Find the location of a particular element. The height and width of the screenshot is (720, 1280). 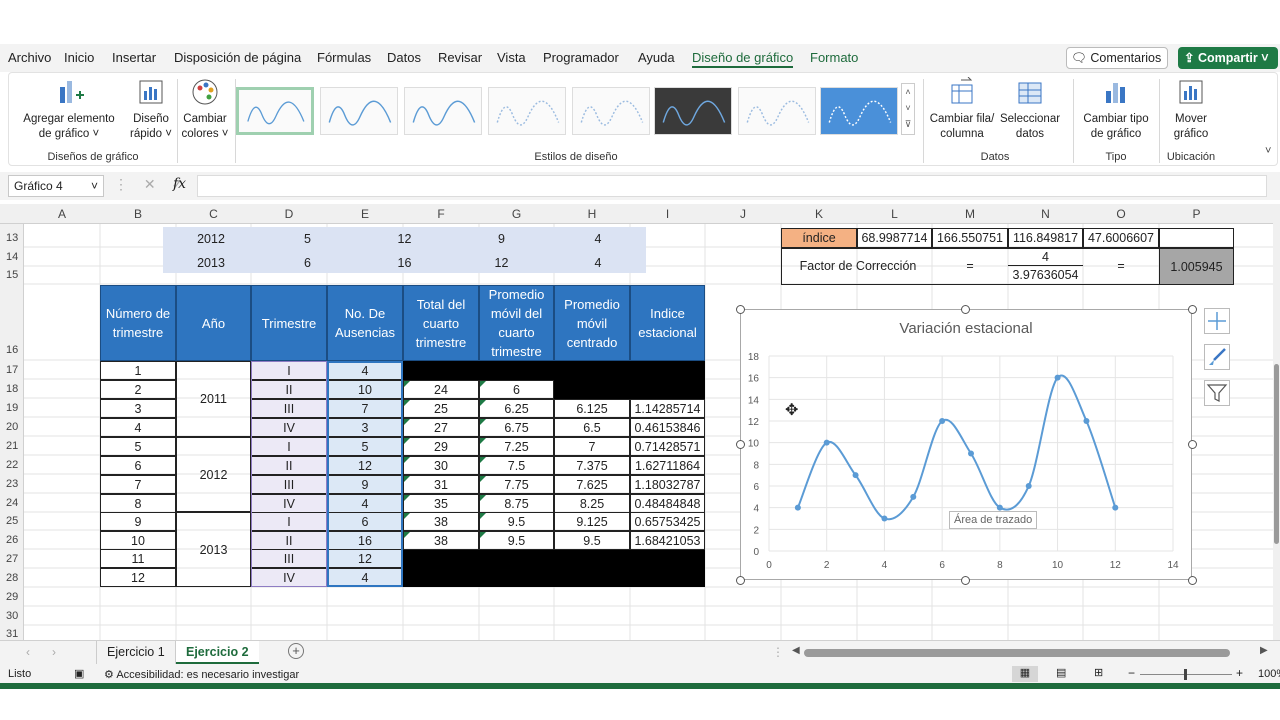

table-cell-n: 12 is located at coordinates (138, 577).